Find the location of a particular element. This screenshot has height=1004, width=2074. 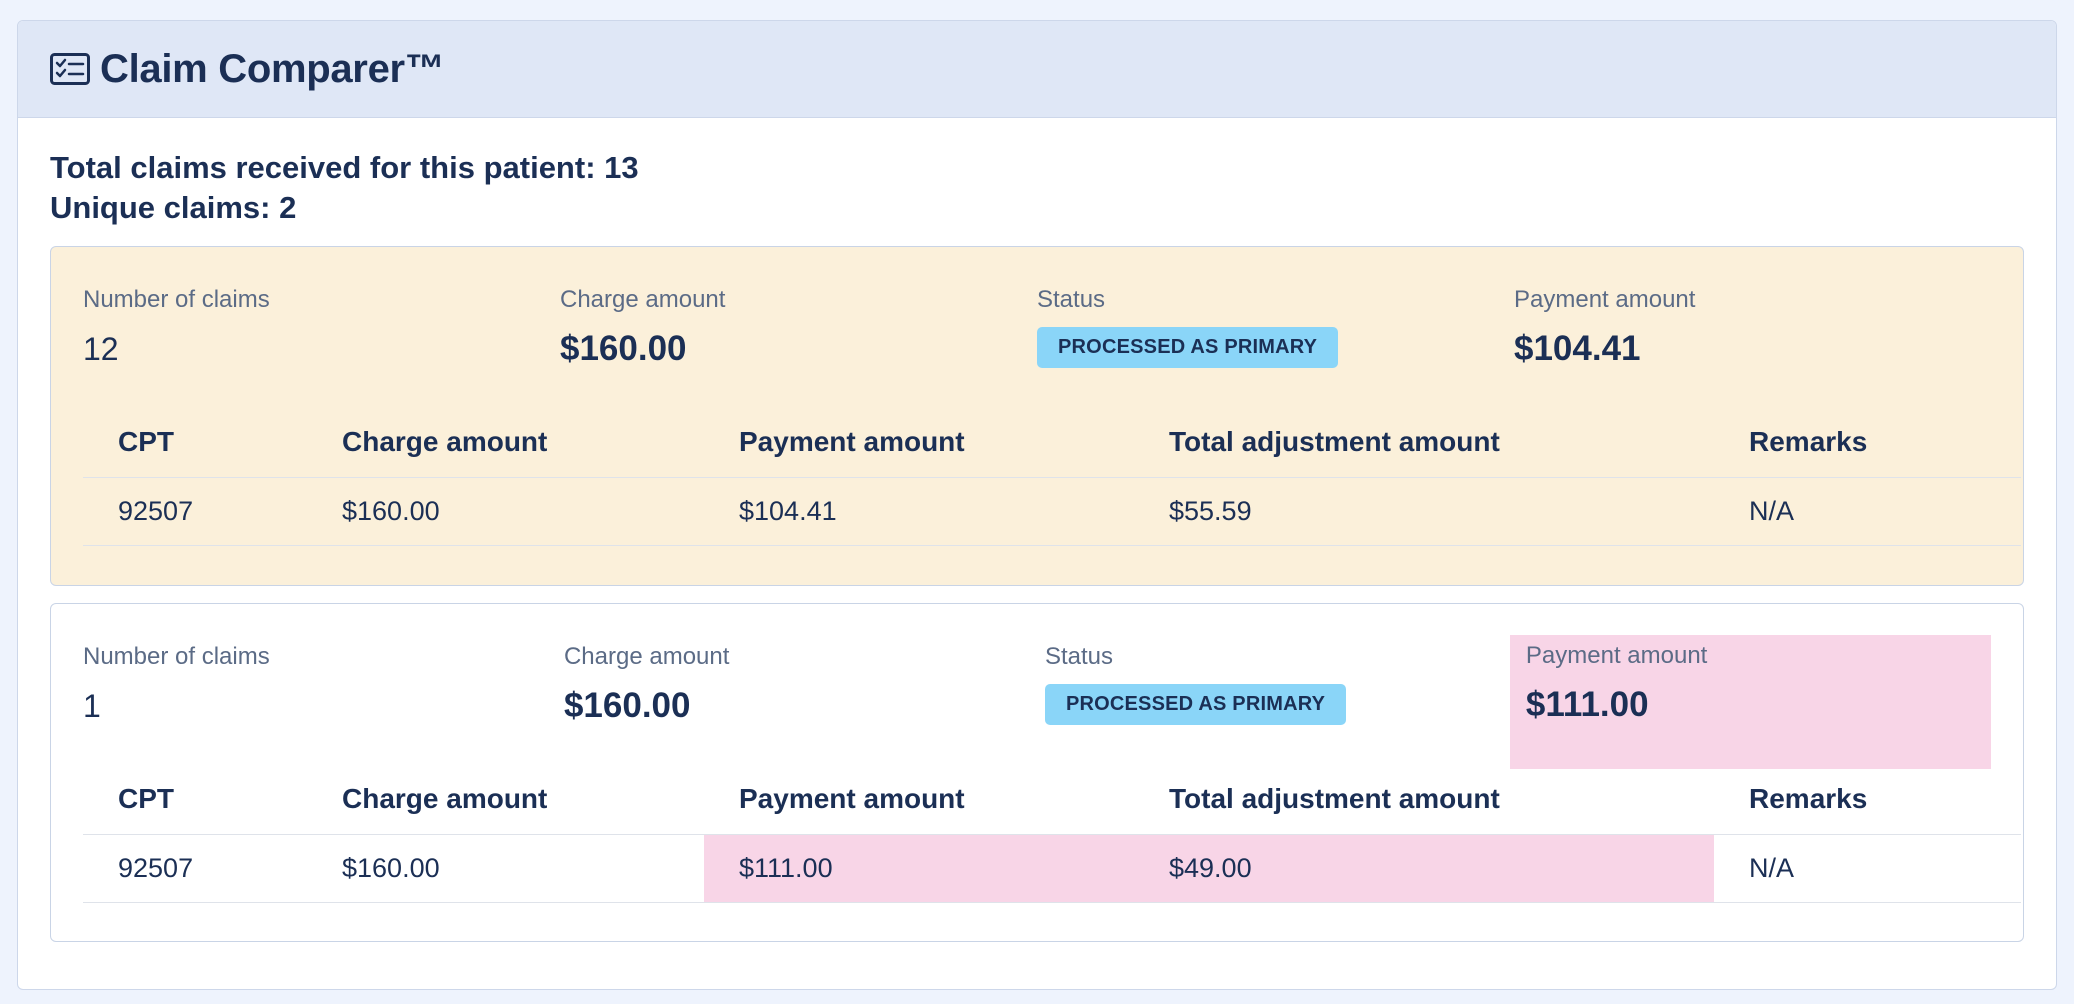

checklist-card-icon is located at coordinates (70, 69).